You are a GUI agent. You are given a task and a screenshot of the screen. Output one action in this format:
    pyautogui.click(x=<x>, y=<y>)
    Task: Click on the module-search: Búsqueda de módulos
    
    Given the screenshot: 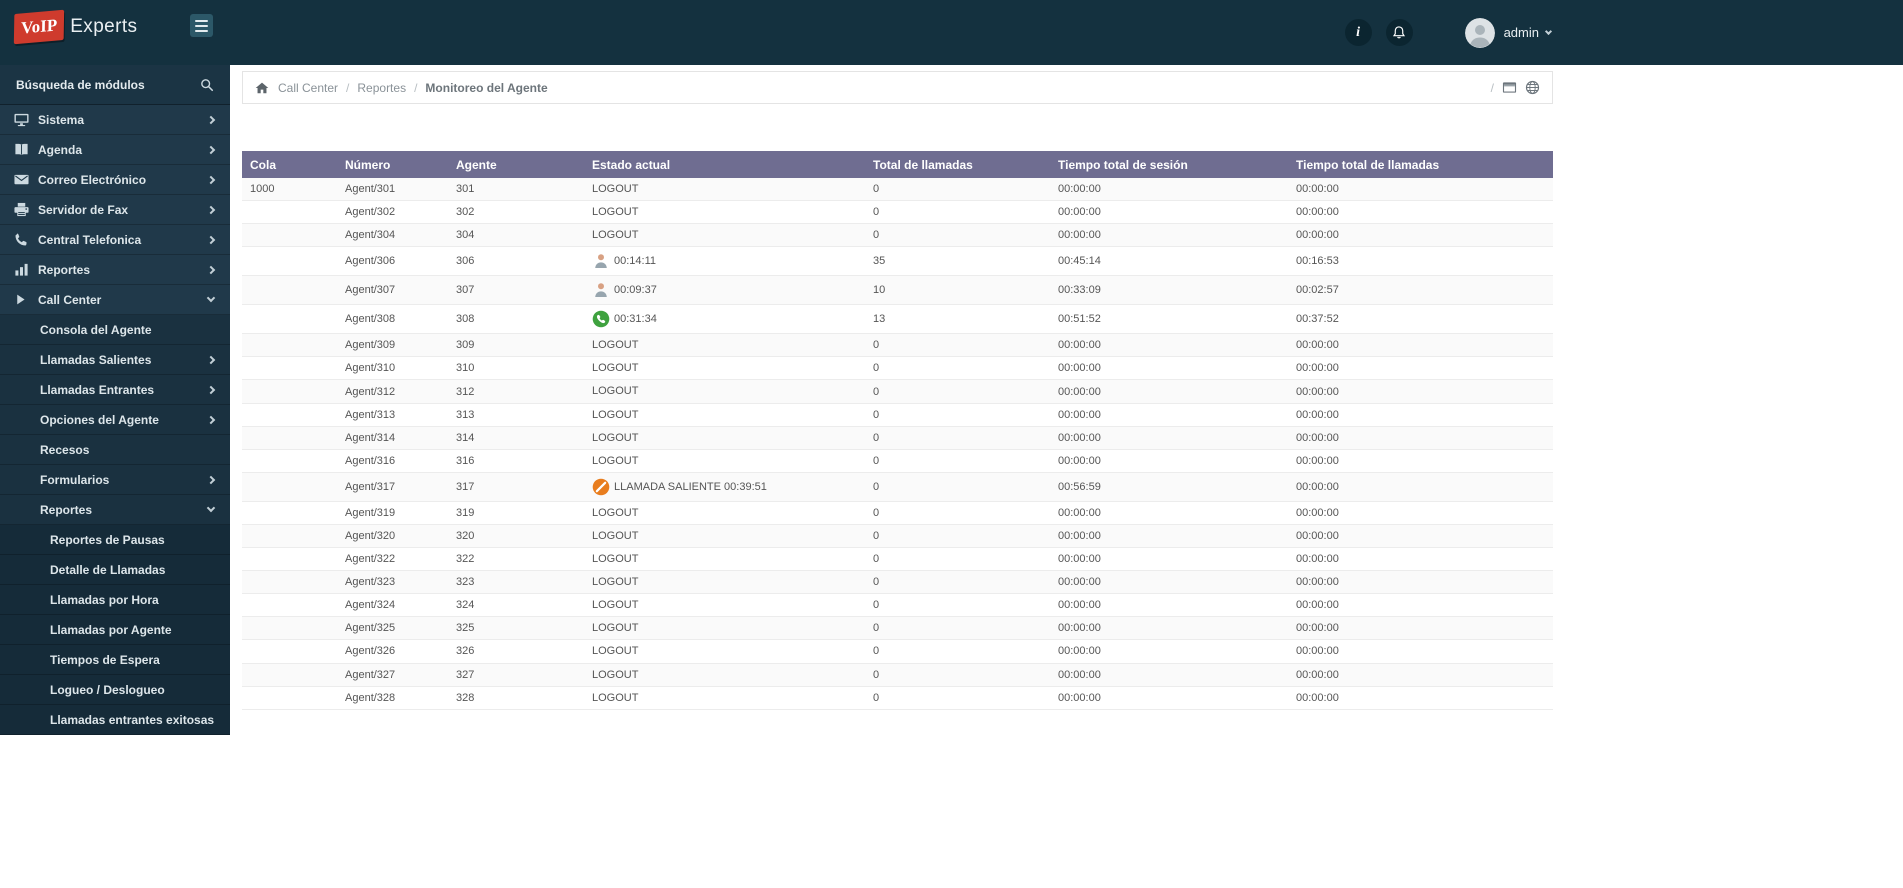 What is the action you would take?
    pyautogui.click(x=115, y=85)
    